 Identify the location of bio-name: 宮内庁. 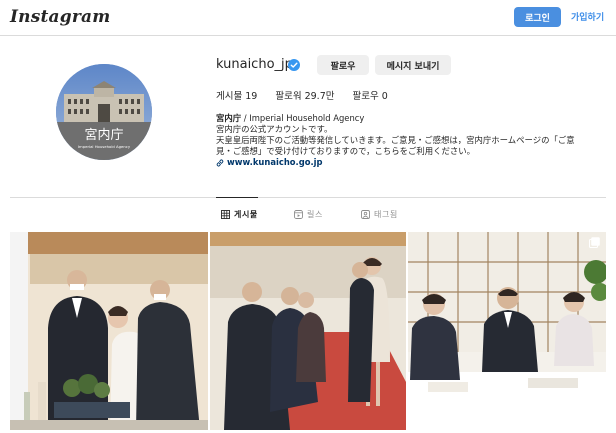
(229, 118).